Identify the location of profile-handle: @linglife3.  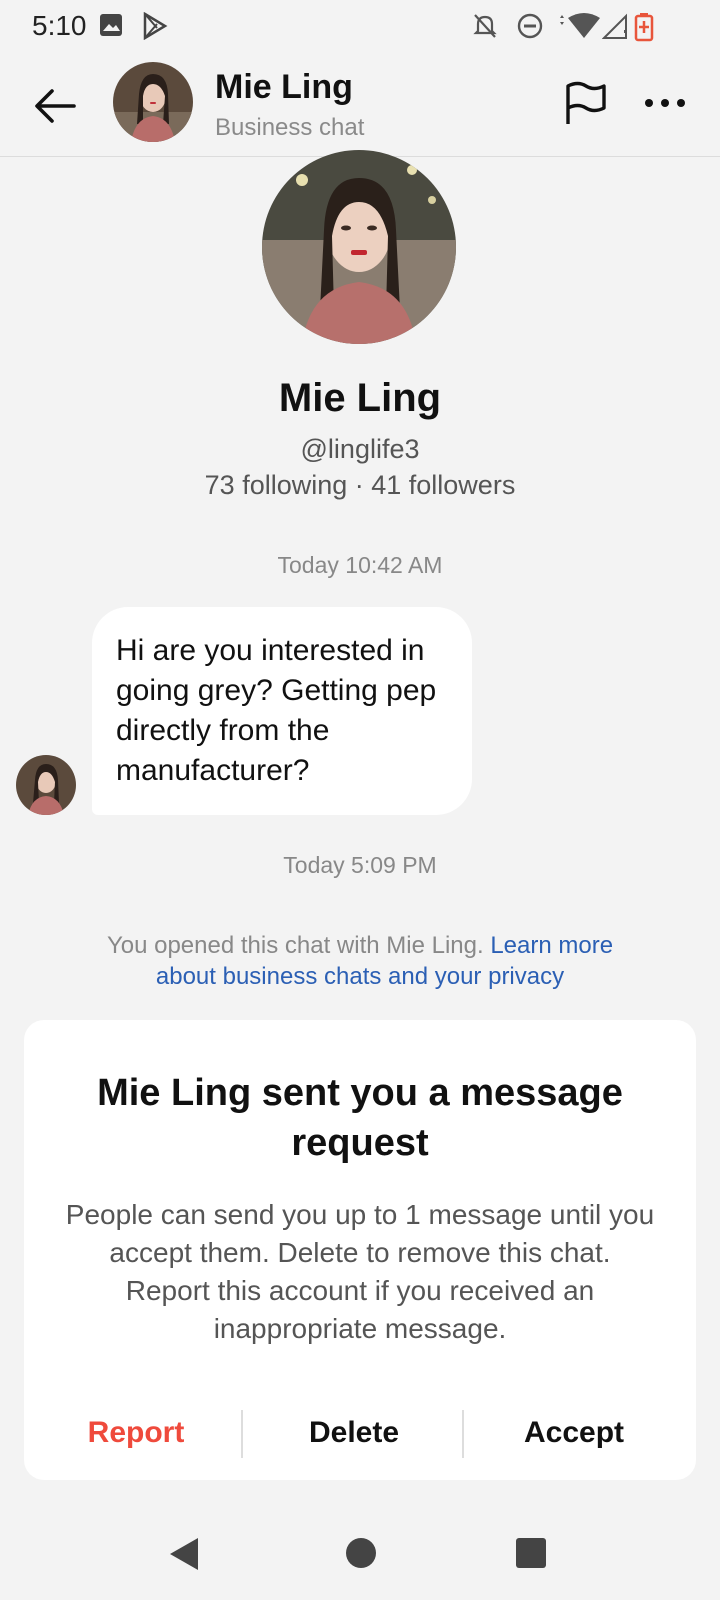
(360, 449).